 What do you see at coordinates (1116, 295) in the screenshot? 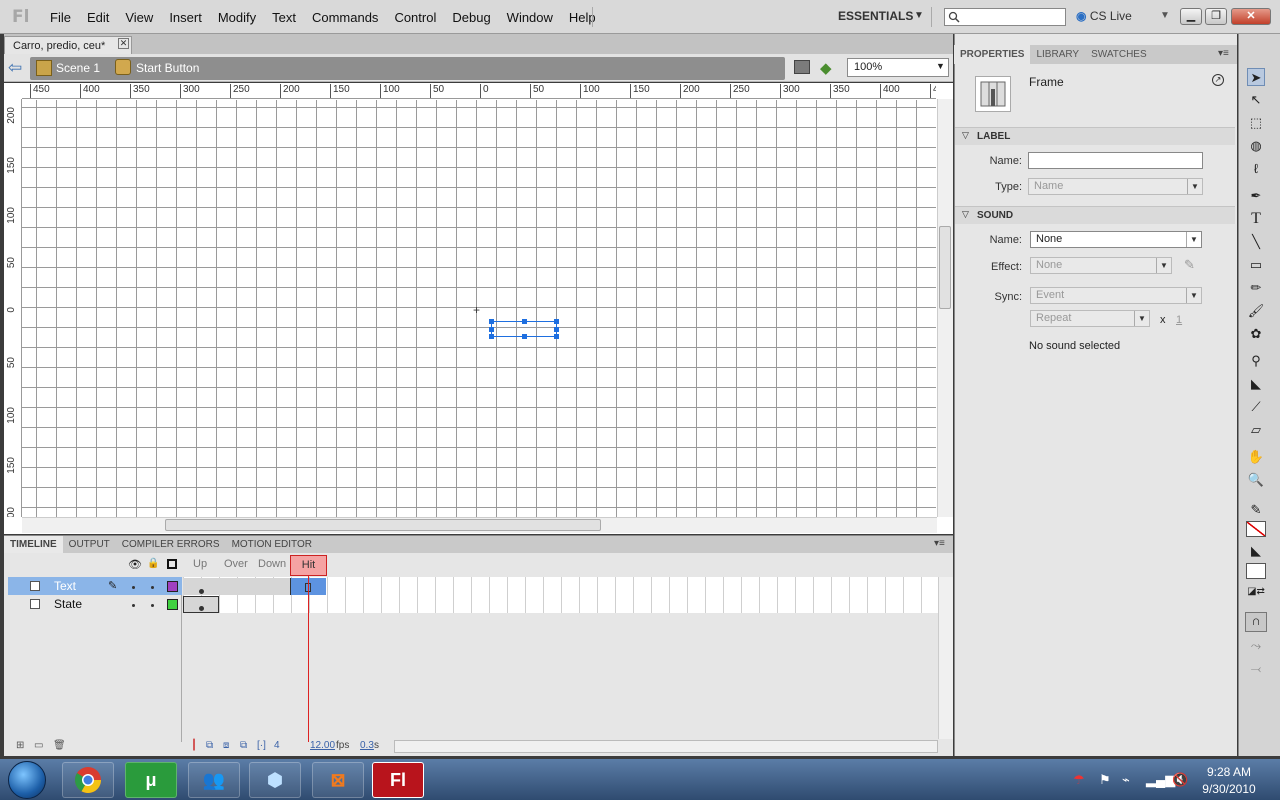
I see `sync-select: Event ▼` at bounding box center [1116, 295].